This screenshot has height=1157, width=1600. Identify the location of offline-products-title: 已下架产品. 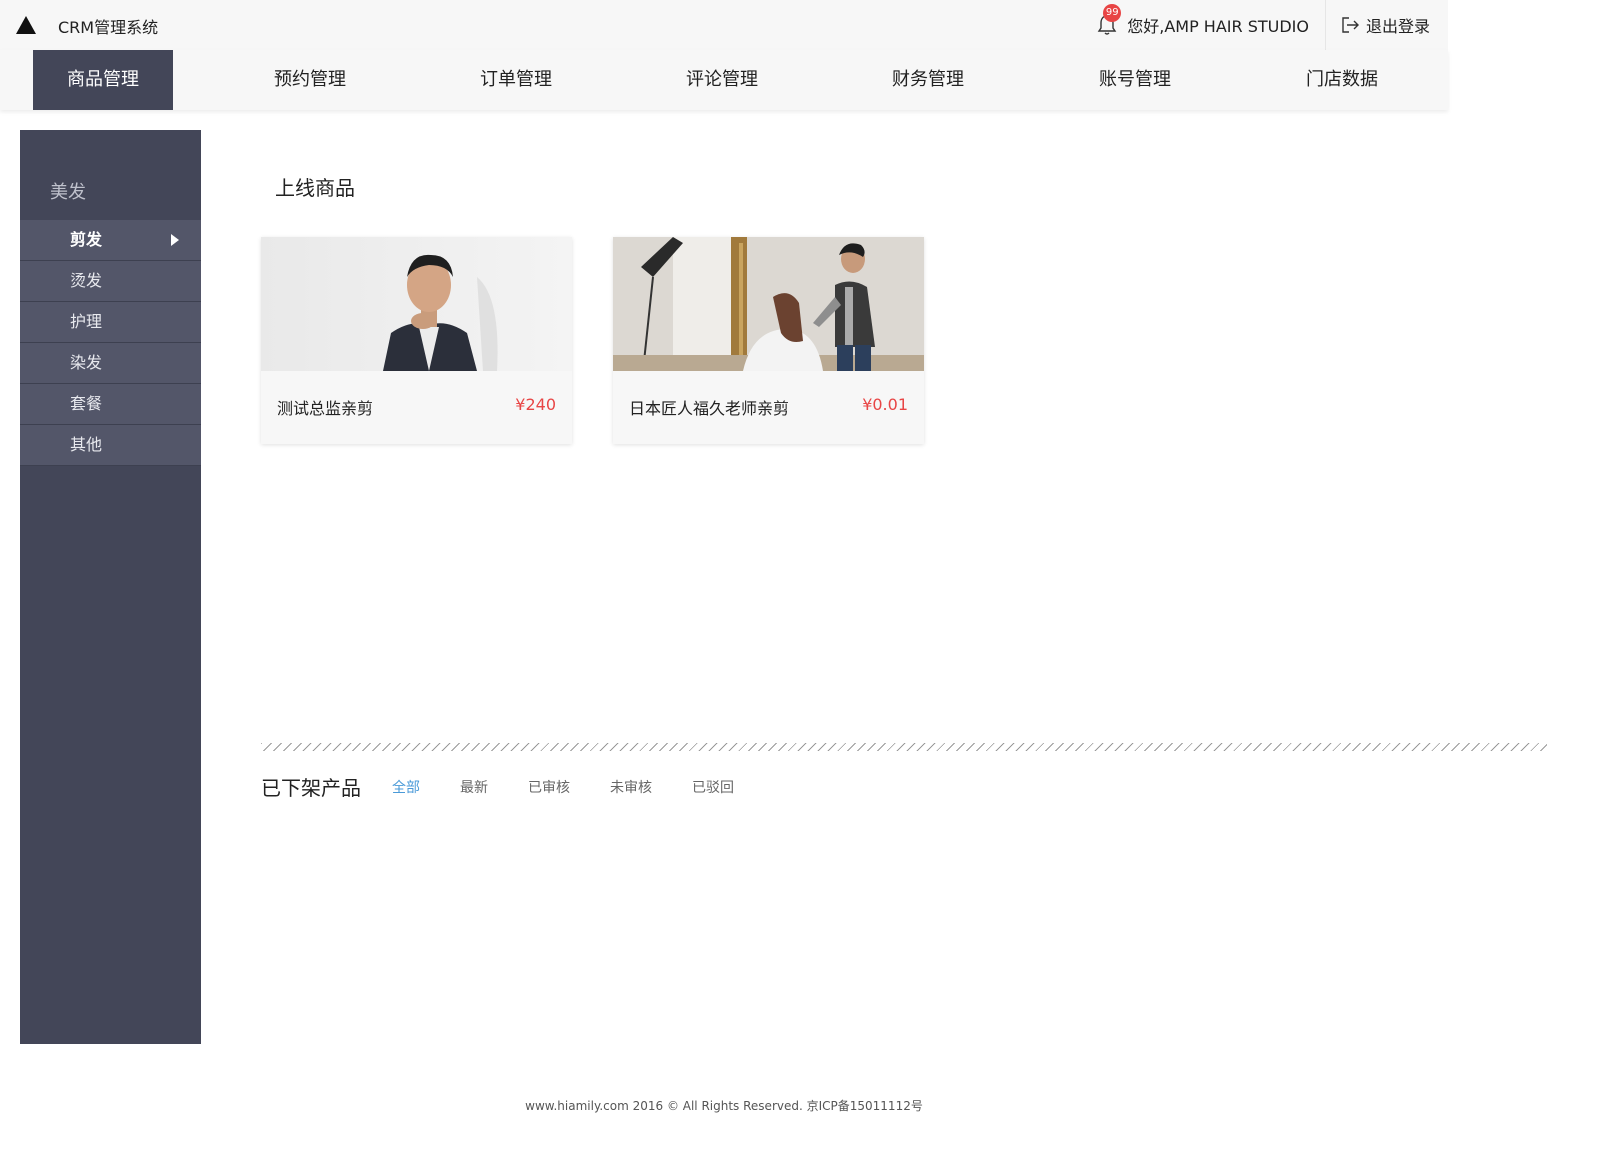
(311, 788).